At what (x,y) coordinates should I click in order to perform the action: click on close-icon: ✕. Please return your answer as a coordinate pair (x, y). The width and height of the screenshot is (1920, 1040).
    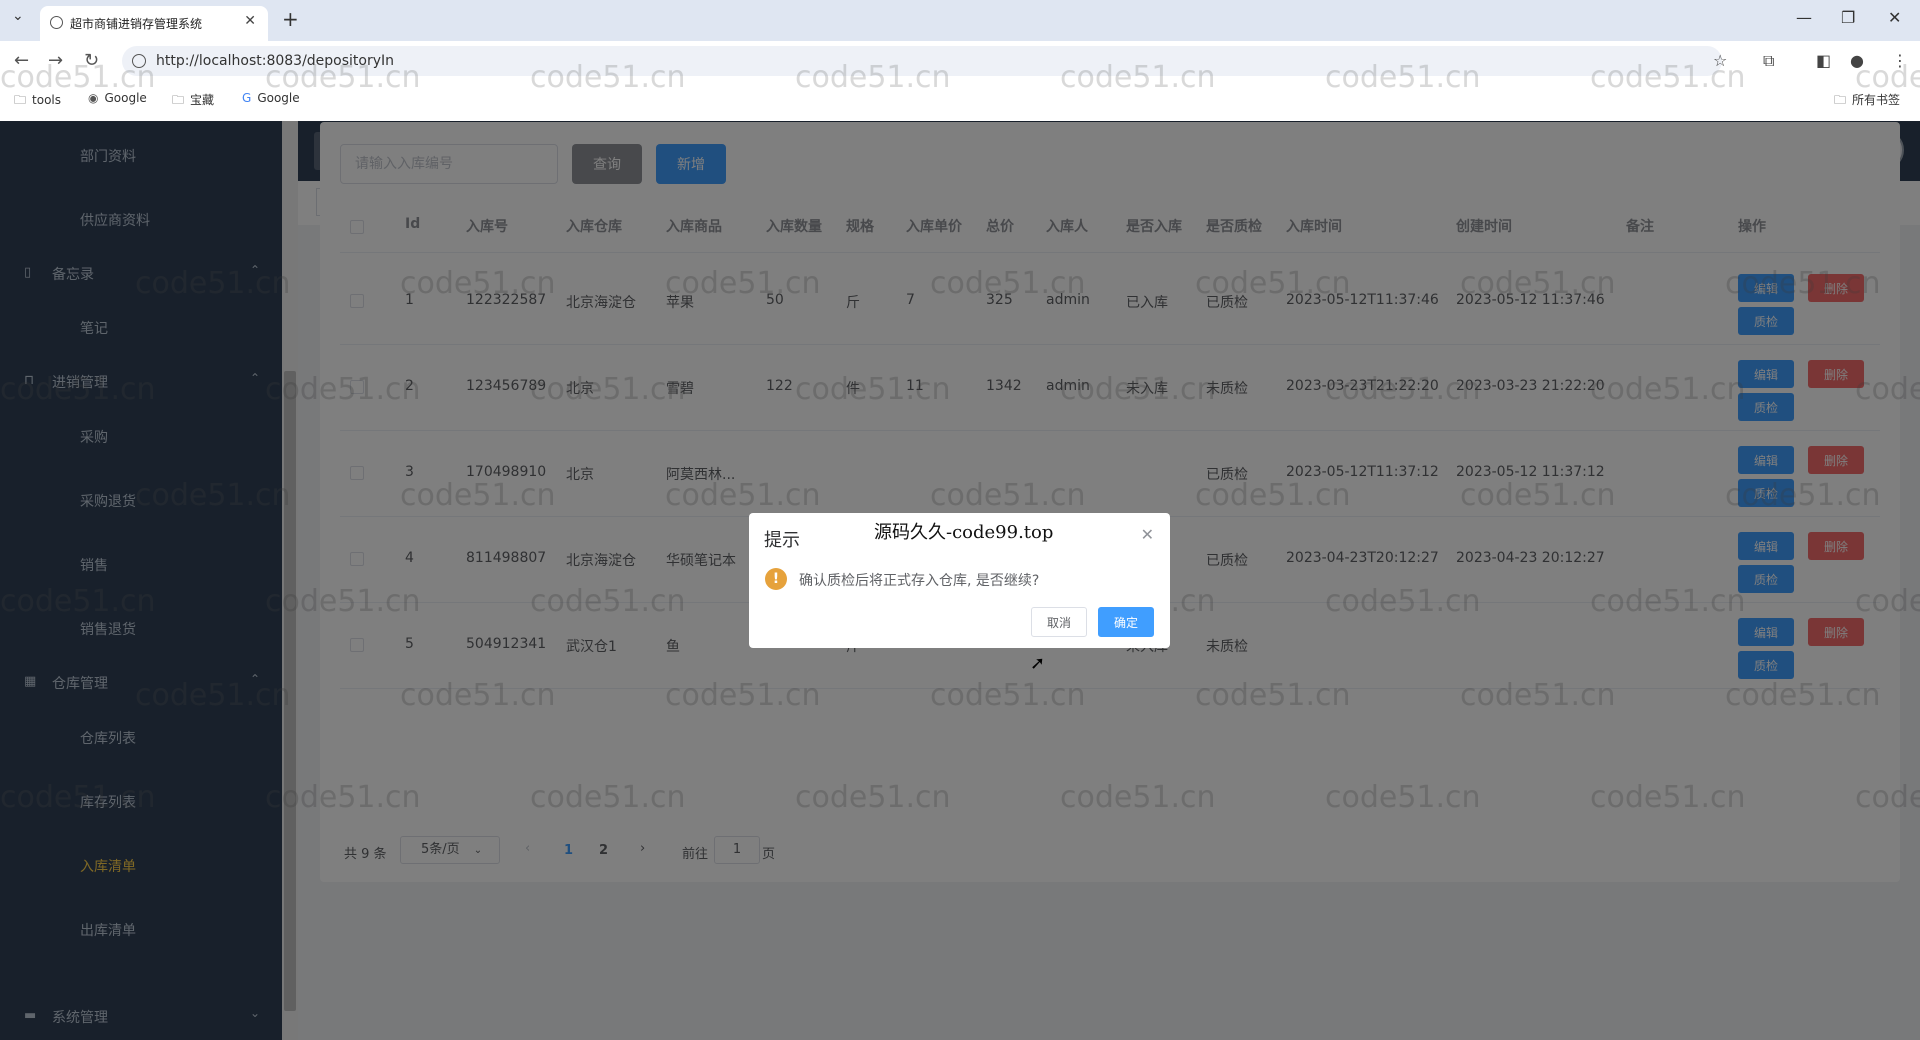
    Looking at the image, I should click on (1147, 534).